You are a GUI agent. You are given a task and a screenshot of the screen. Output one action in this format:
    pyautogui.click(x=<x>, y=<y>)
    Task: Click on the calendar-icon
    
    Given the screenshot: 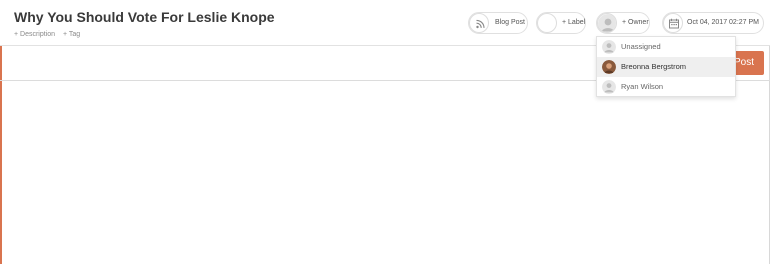 What is the action you would take?
    pyautogui.click(x=673, y=23)
    